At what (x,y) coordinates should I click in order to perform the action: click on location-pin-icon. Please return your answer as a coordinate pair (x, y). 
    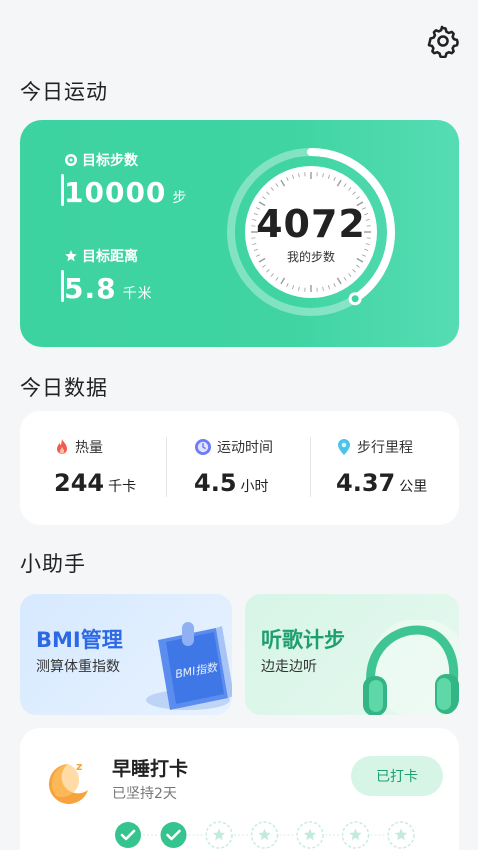
    Looking at the image, I should click on (344, 447).